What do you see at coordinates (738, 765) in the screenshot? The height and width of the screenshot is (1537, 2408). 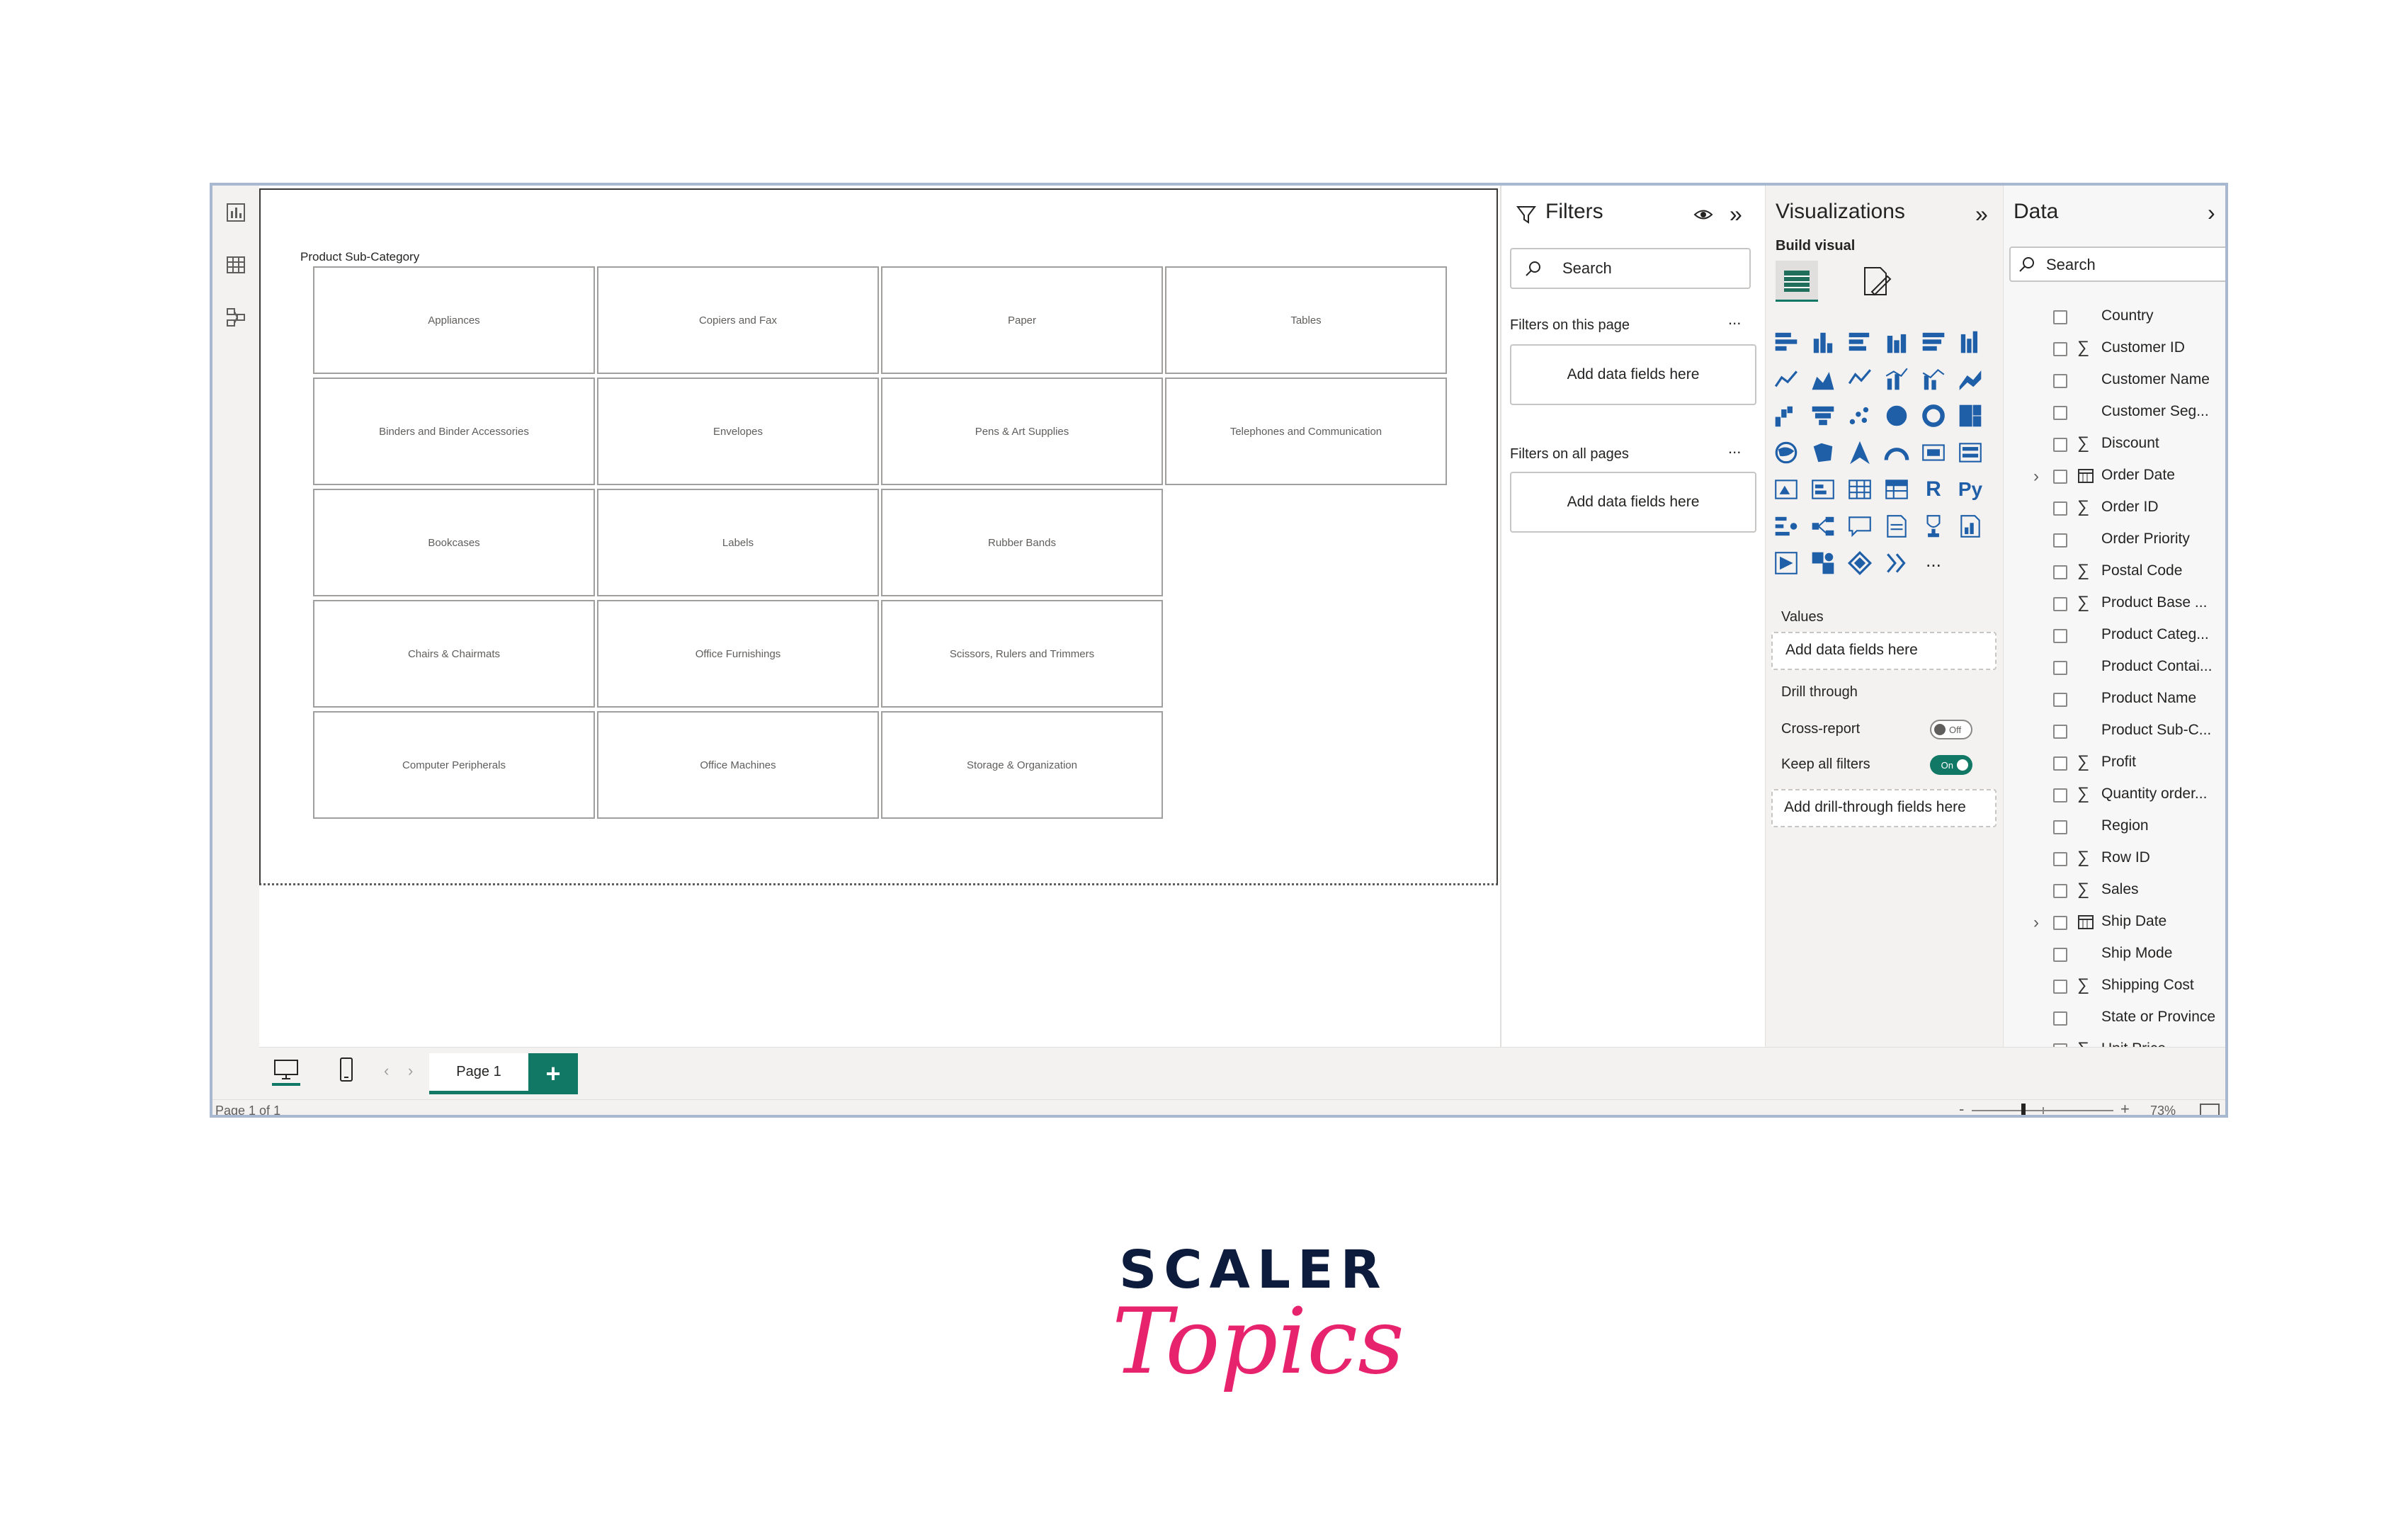 I see `slicer-tile: Office Machines` at bounding box center [738, 765].